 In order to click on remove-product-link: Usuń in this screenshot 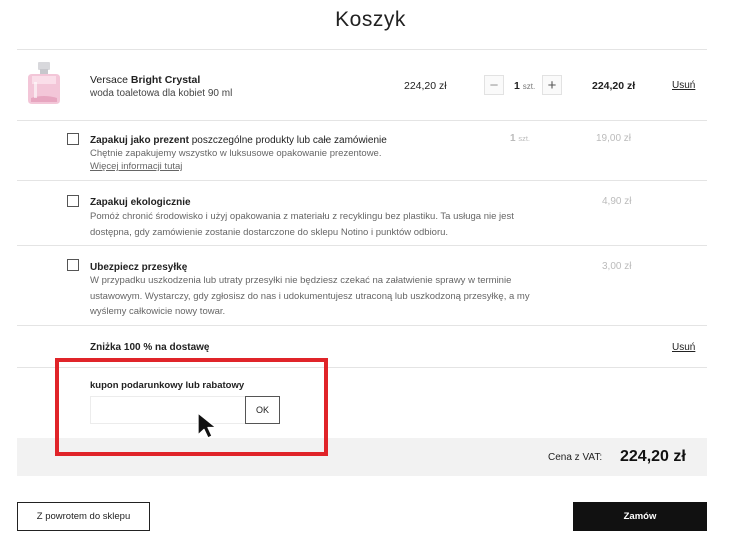, I will do `click(683, 85)`.